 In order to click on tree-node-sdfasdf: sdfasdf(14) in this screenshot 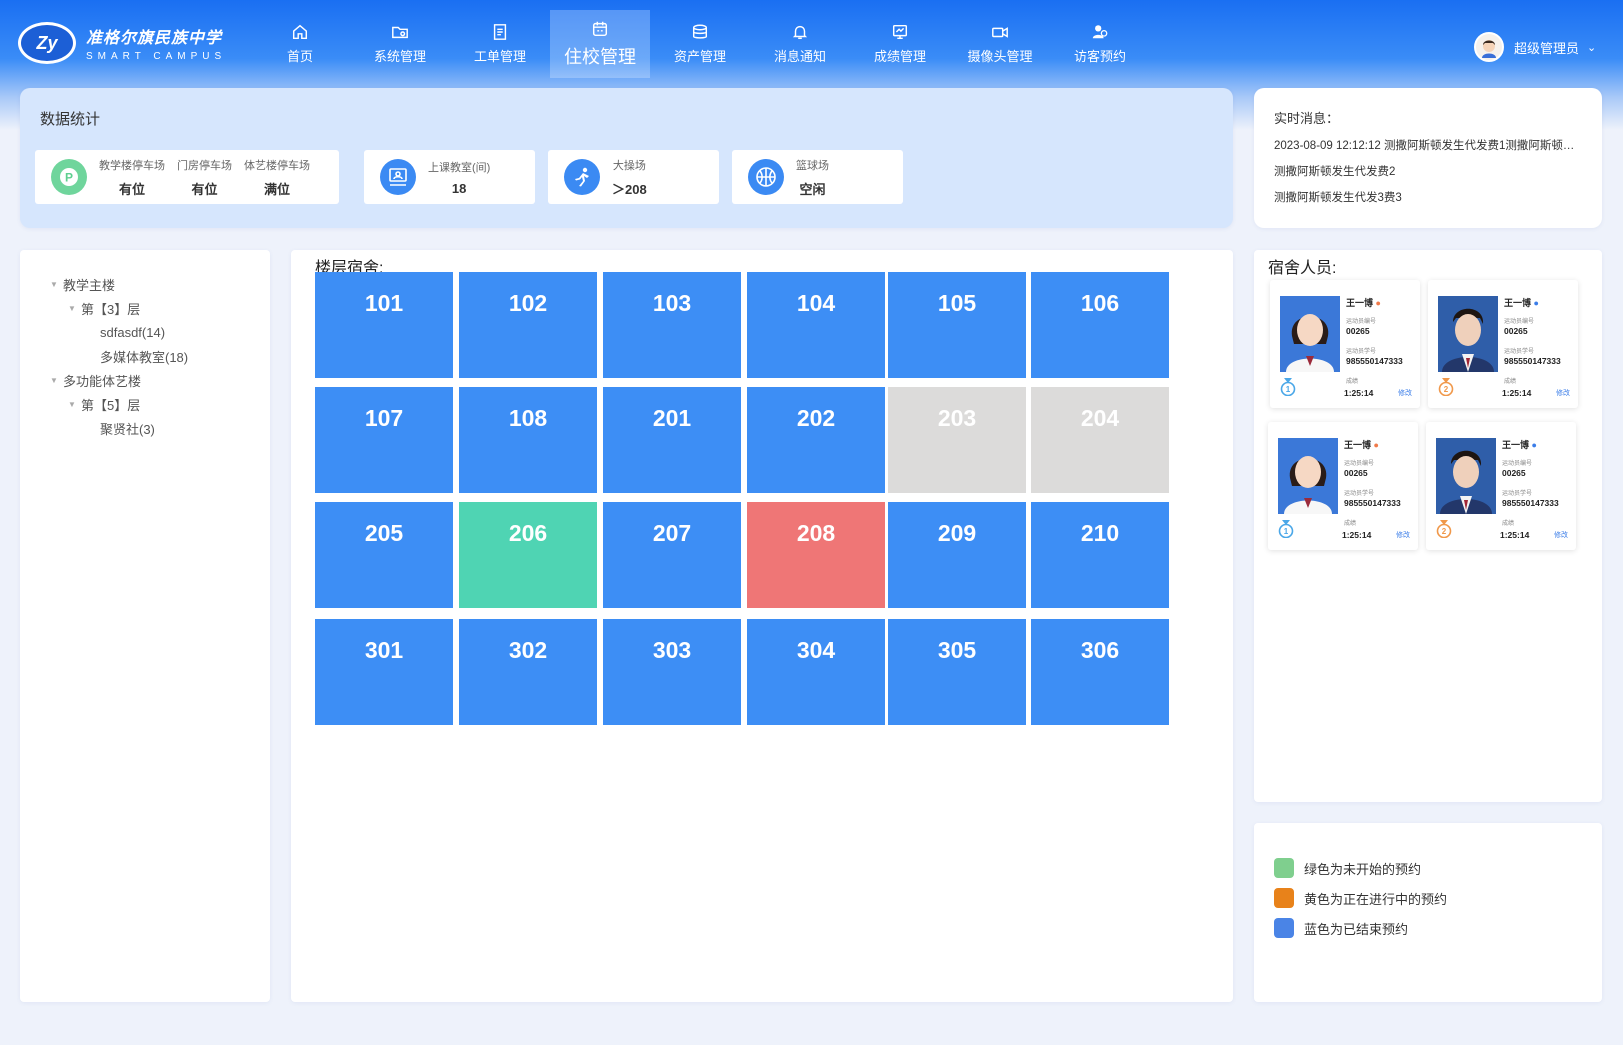, I will do `click(145, 332)`.